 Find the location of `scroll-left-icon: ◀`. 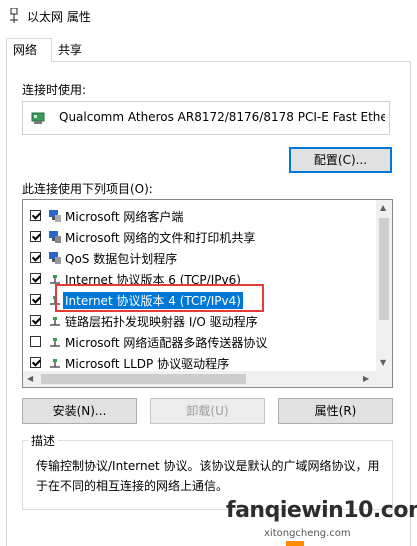

scroll-left-icon: ◀ is located at coordinates (30, 378).